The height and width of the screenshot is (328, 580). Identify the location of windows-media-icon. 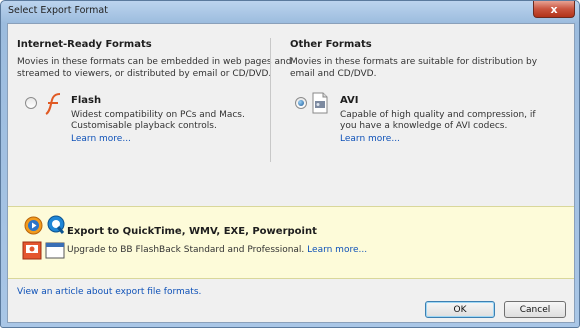
(33, 225).